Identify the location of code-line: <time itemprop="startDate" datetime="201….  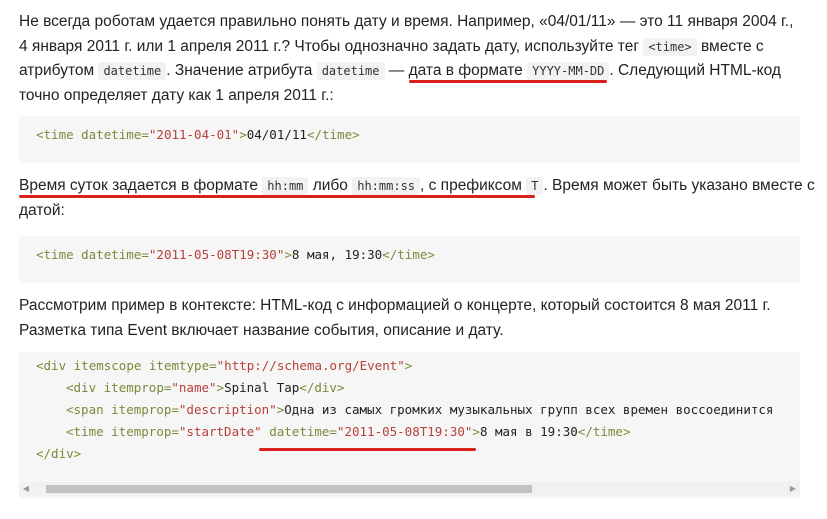
(409, 432).